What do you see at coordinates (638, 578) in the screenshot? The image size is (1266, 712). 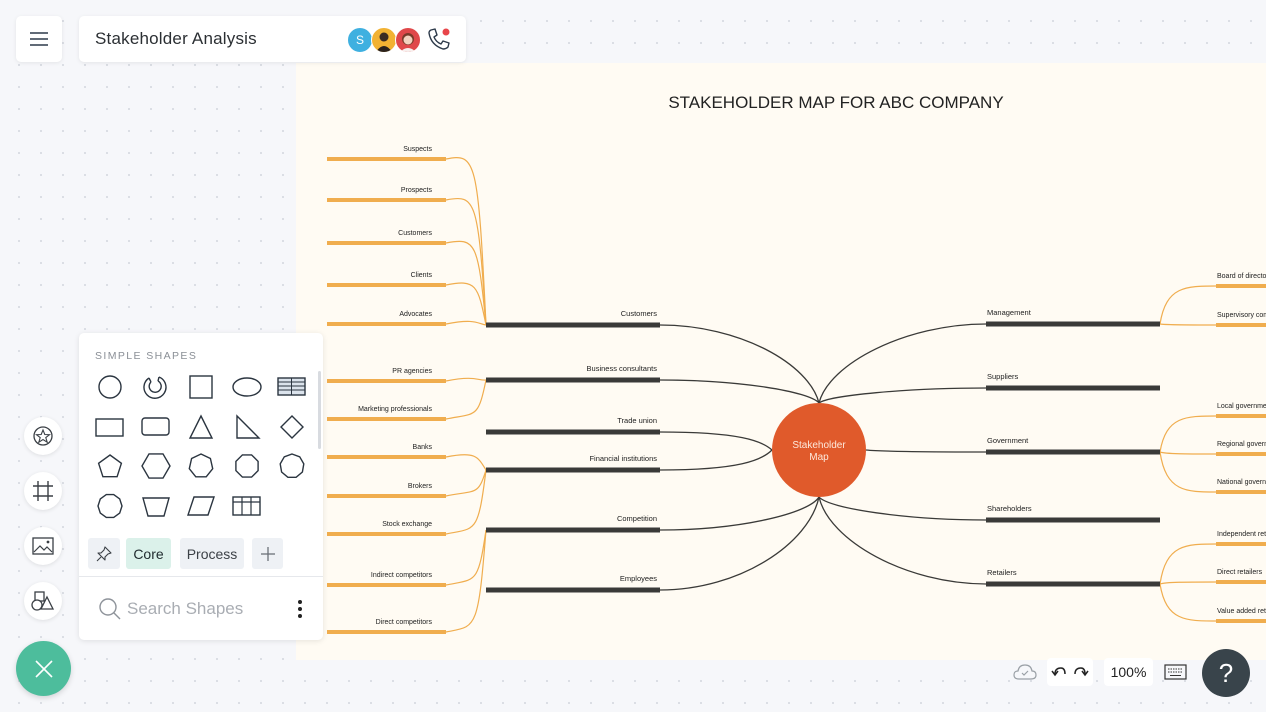 I see `branch-label: Employees` at bounding box center [638, 578].